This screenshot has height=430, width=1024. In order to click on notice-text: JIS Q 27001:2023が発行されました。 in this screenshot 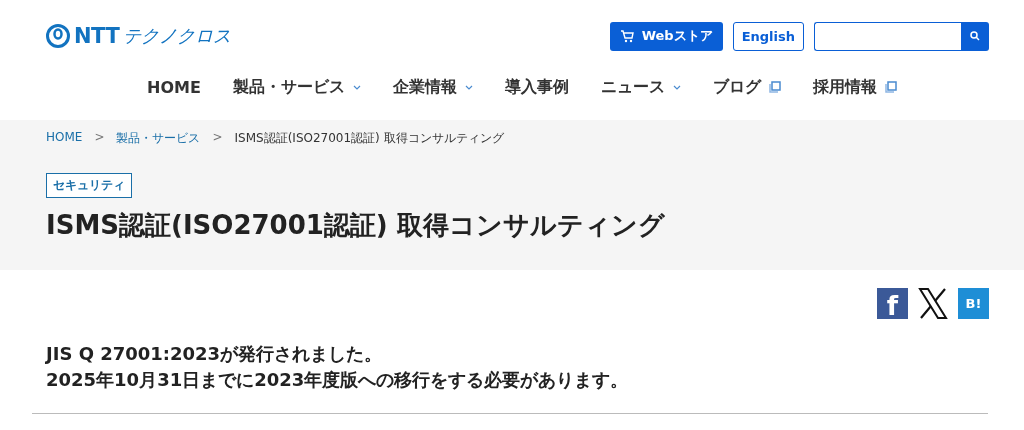, I will do `click(215, 354)`.